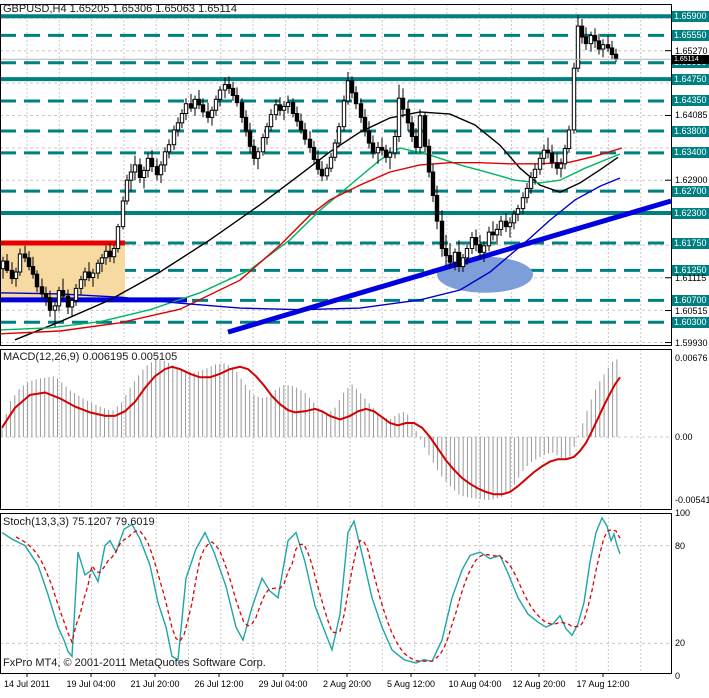  What do you see at coordinates (691, 357) in the screenshot?
I see `macd-axis-label: 0.00676` at bounding box center [691, 357].